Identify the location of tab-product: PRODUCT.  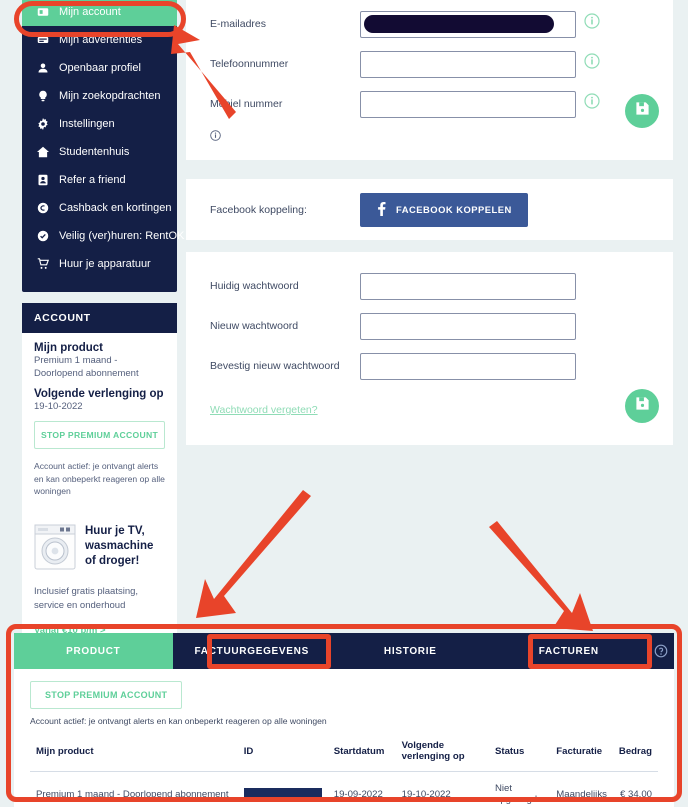
(93, 651).